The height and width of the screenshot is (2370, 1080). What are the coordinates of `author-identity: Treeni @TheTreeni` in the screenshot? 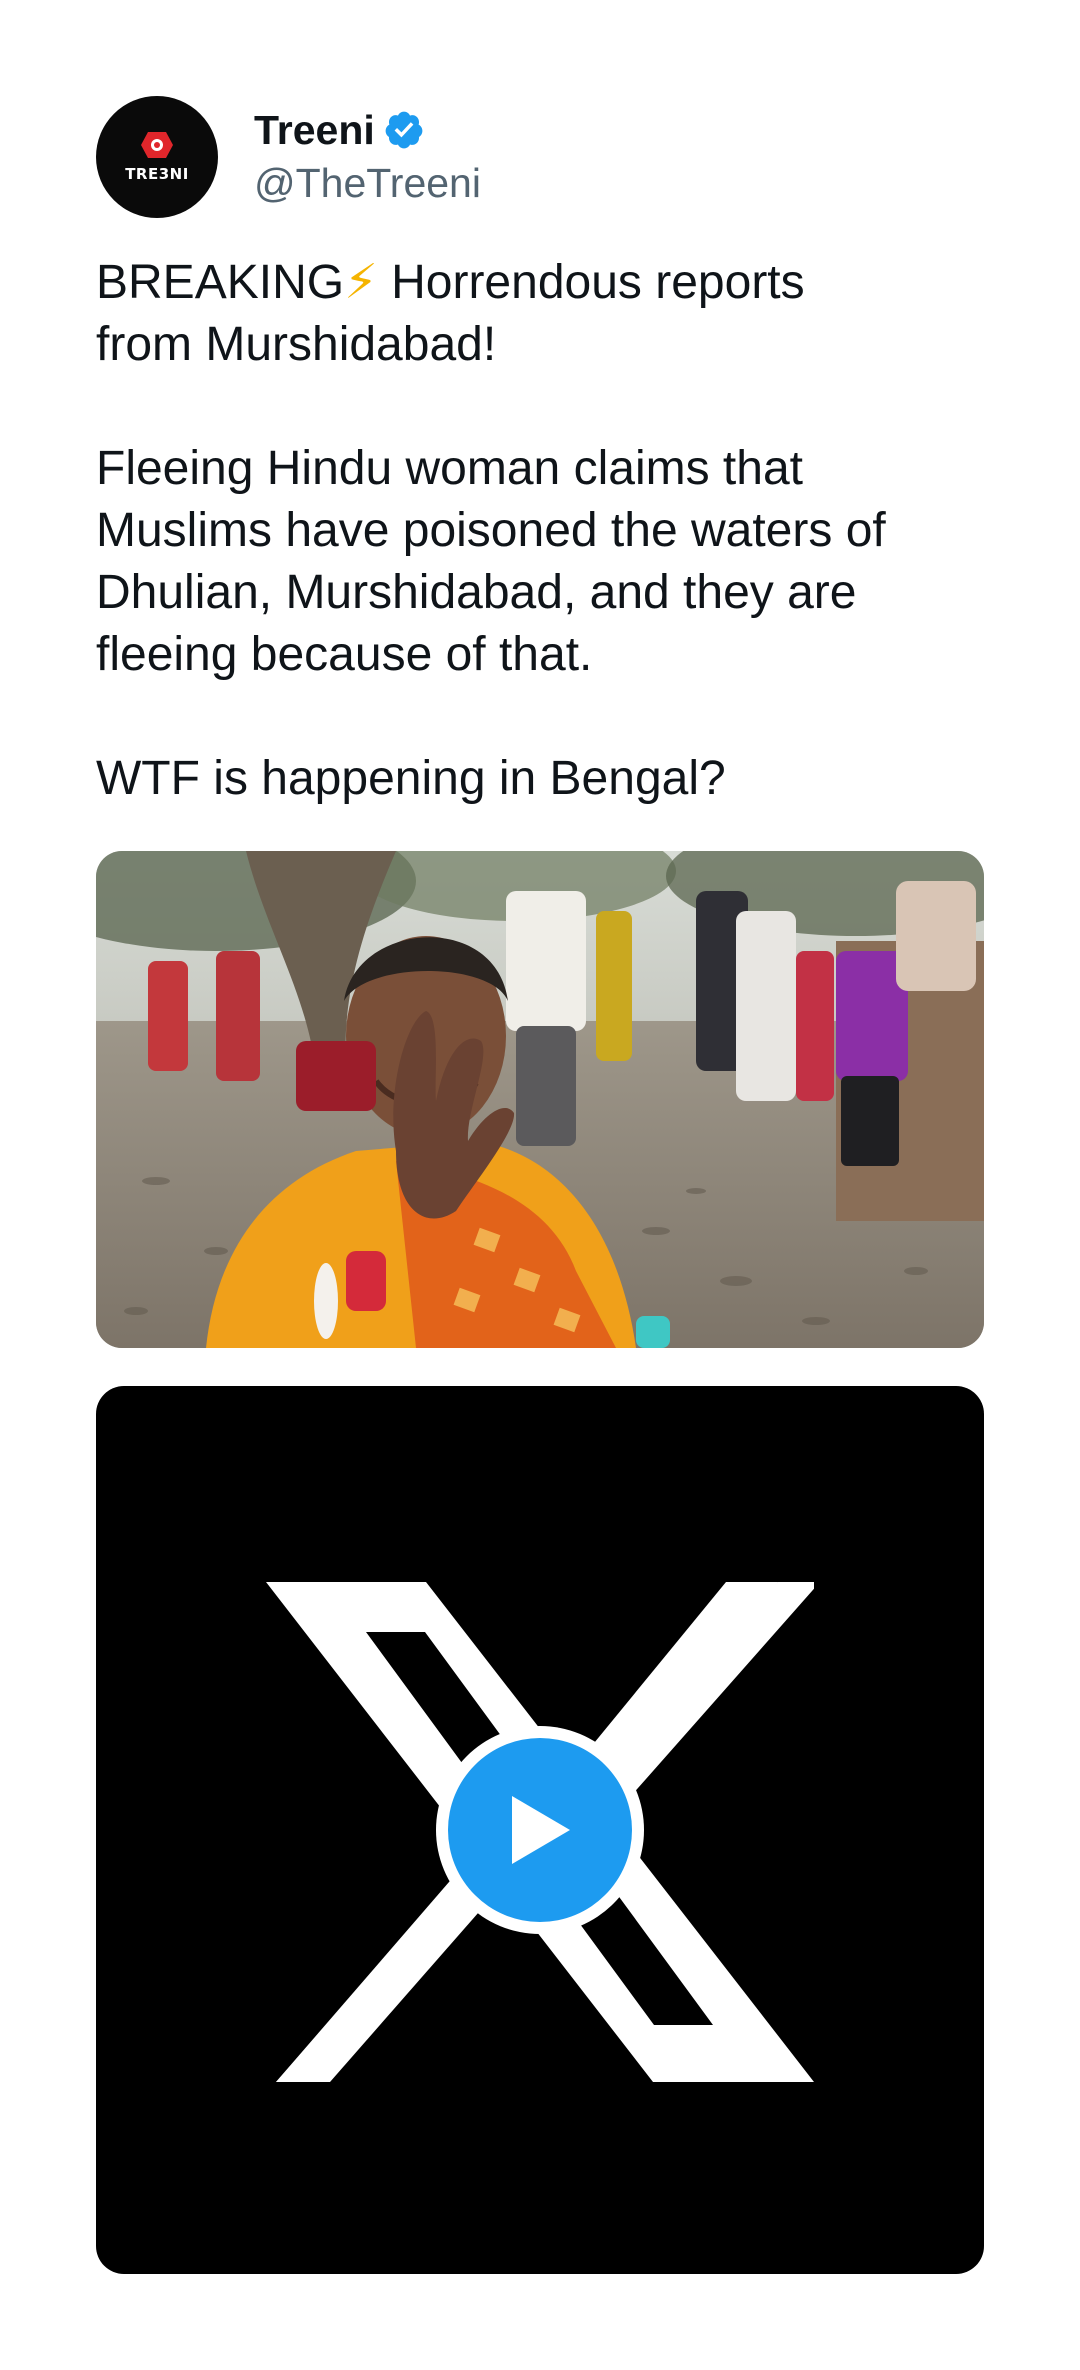 It's located at (367, 157).